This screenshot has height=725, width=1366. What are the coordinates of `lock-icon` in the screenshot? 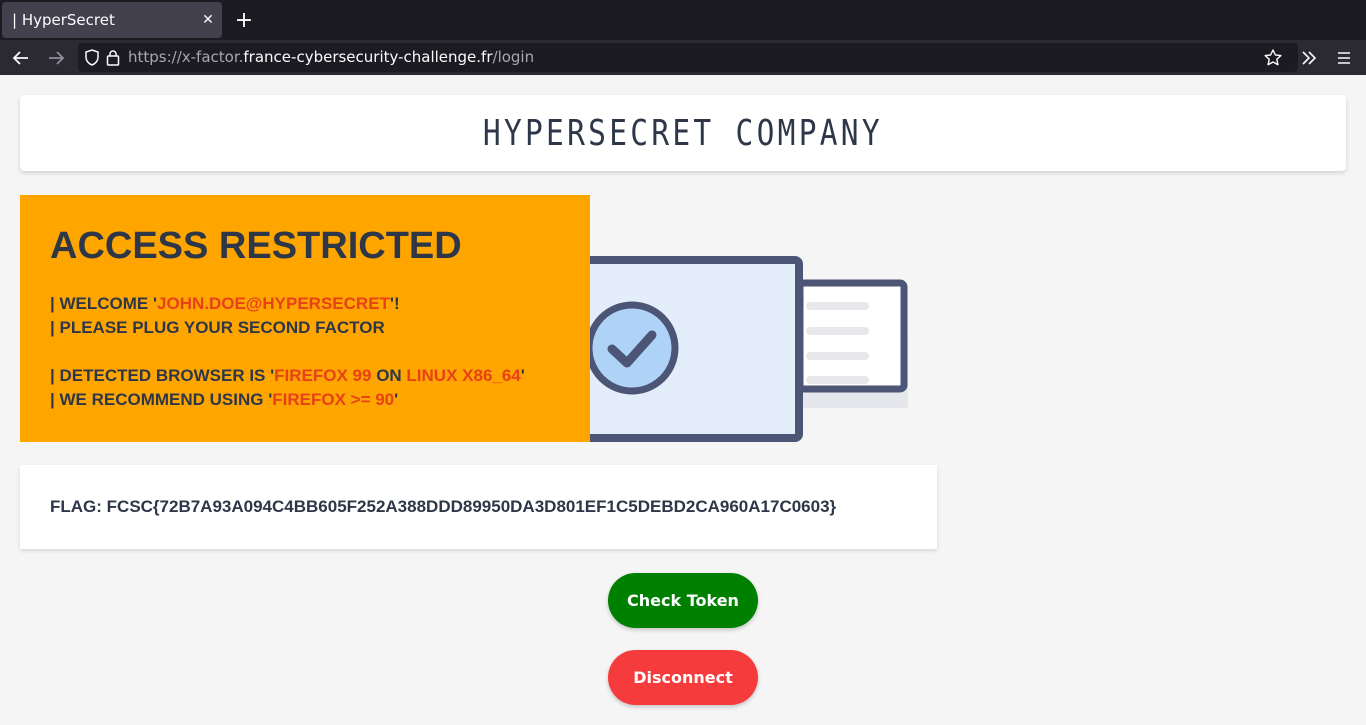 It's located at (113, 59).